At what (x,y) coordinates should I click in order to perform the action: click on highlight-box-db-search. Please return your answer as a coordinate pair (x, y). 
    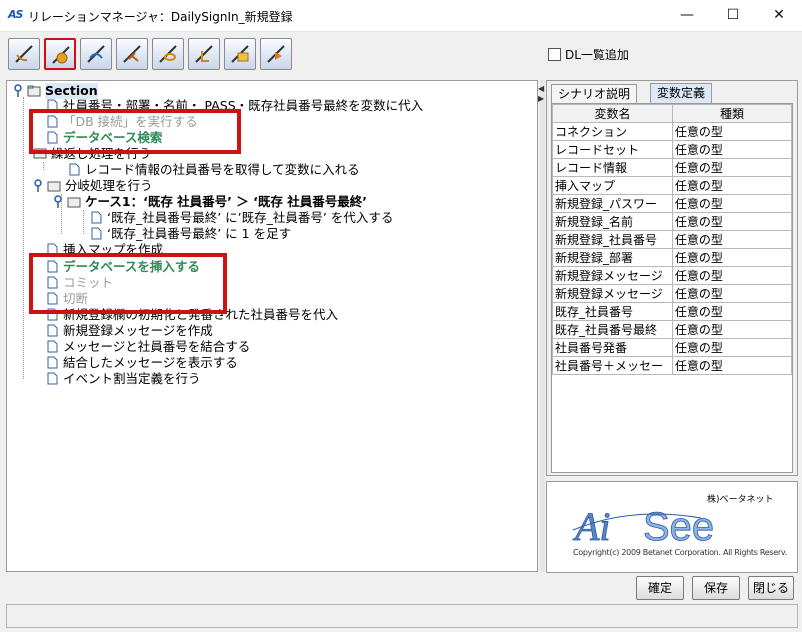
    Looking at the image, I should click on (135, 131).